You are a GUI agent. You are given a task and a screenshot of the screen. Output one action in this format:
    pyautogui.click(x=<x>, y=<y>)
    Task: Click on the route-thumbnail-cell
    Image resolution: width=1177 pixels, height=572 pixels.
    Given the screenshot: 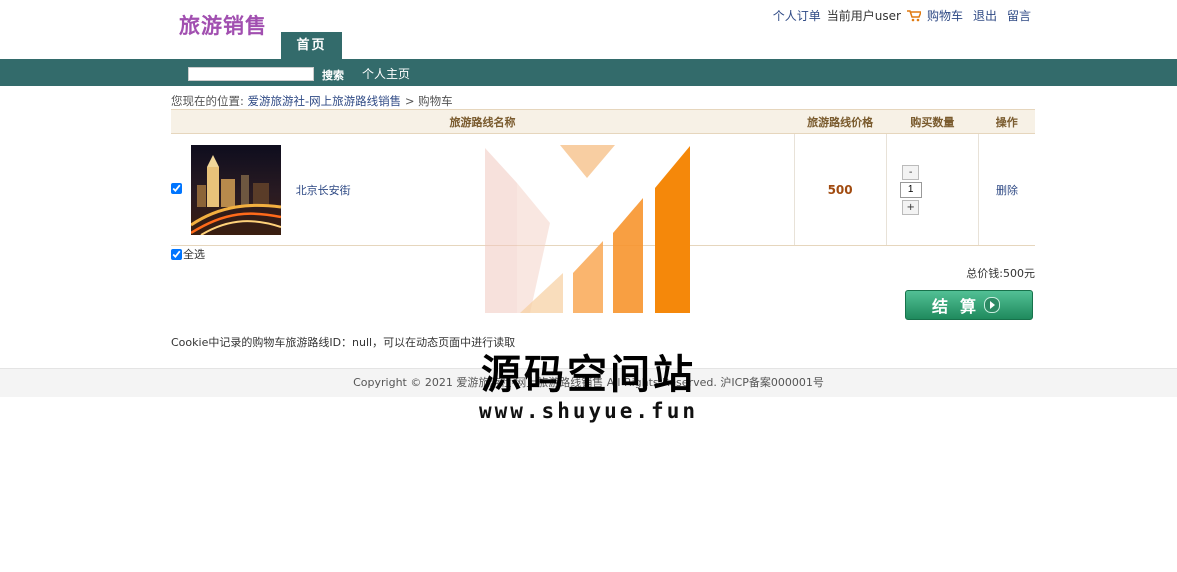 What is the action you would take?
    pyautogui.click(x=242, y=189)
    